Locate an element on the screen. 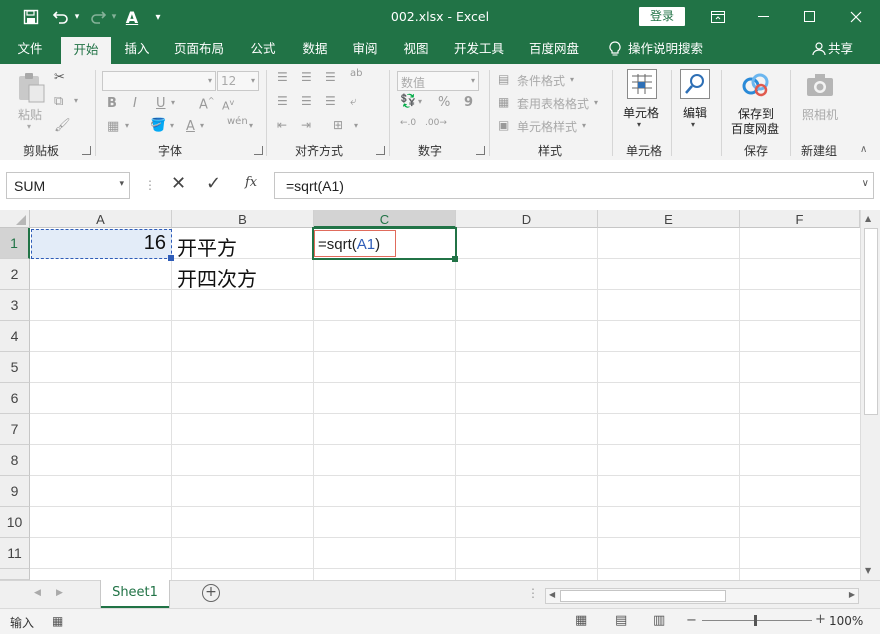 Image resolution: width=880 pixels, height=634 pixels. cell-a1: 16 is located at coordinates (101, 244).